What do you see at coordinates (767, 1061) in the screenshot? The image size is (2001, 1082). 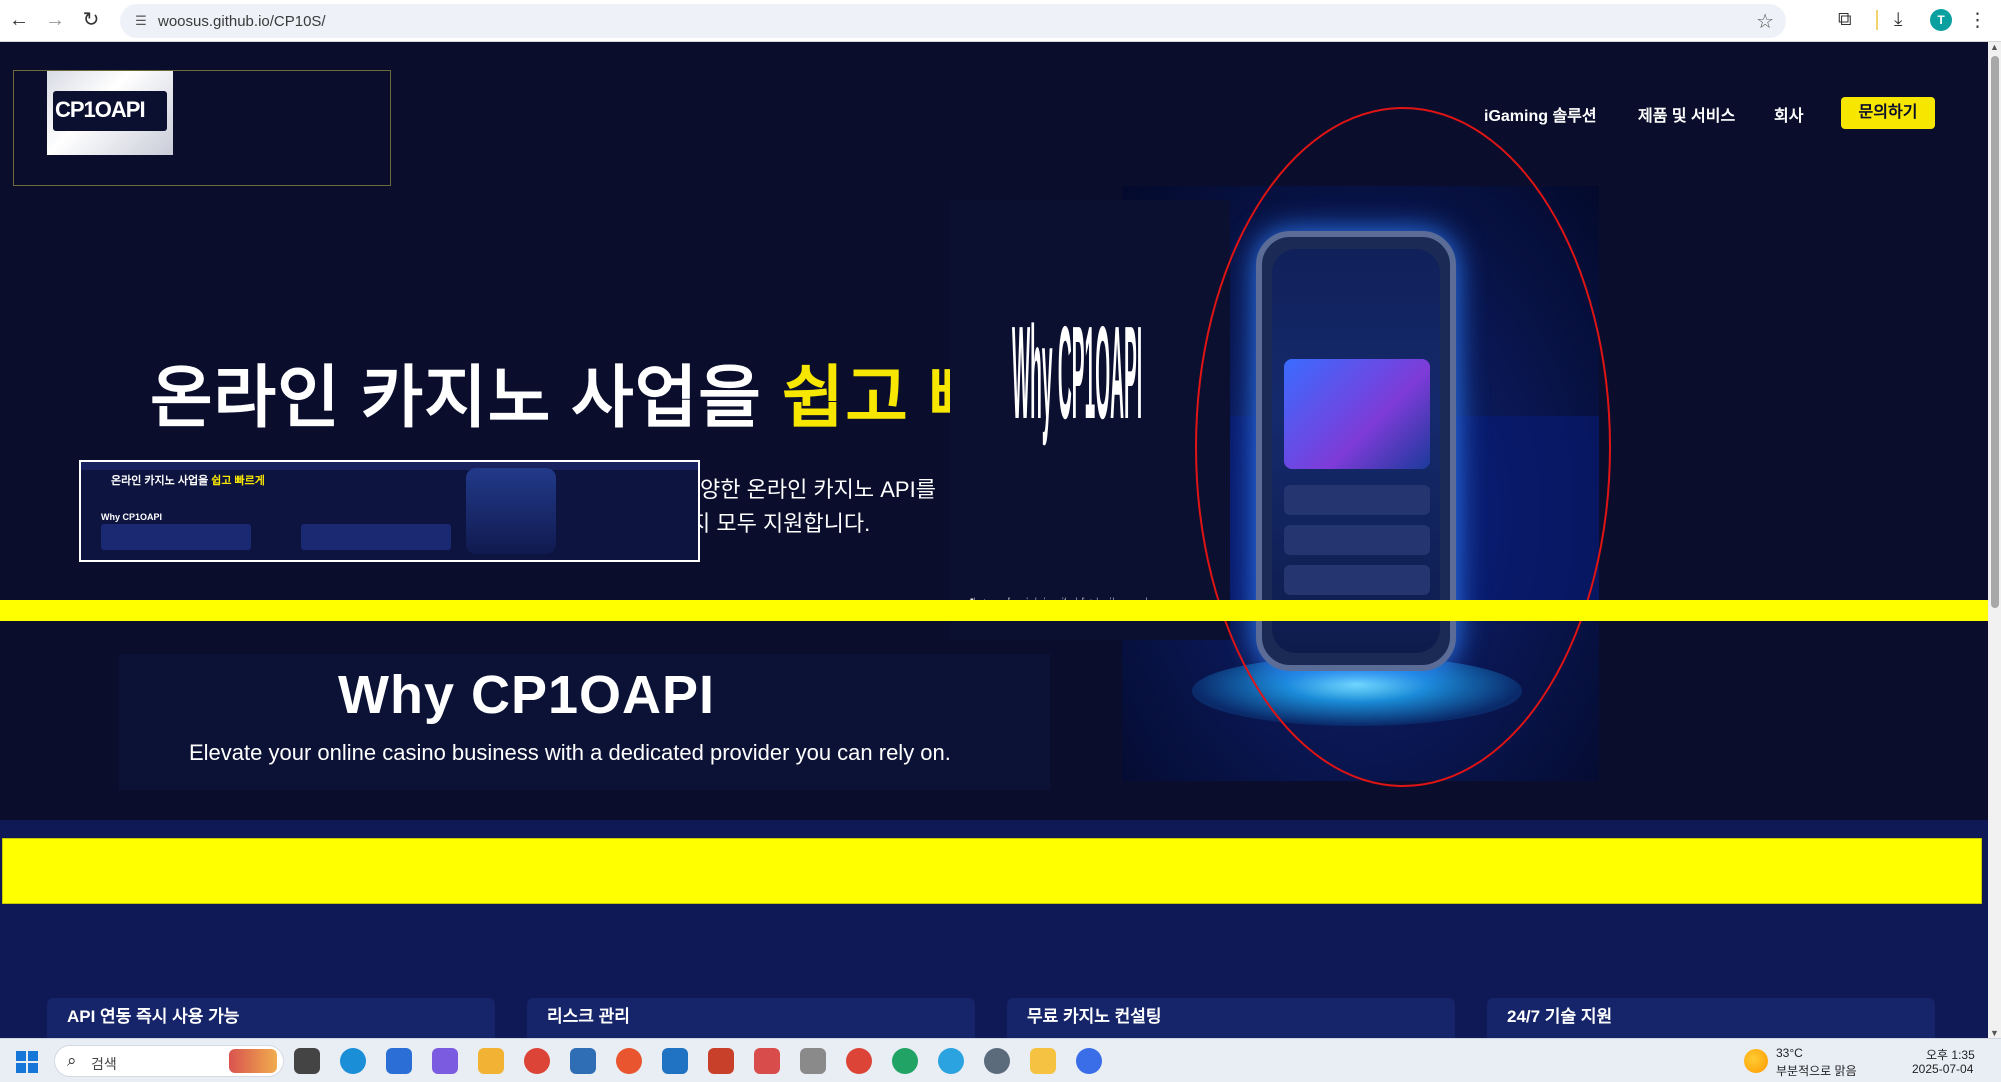 I see `snipping-tool-icon` at bounding box center [767, 1061].